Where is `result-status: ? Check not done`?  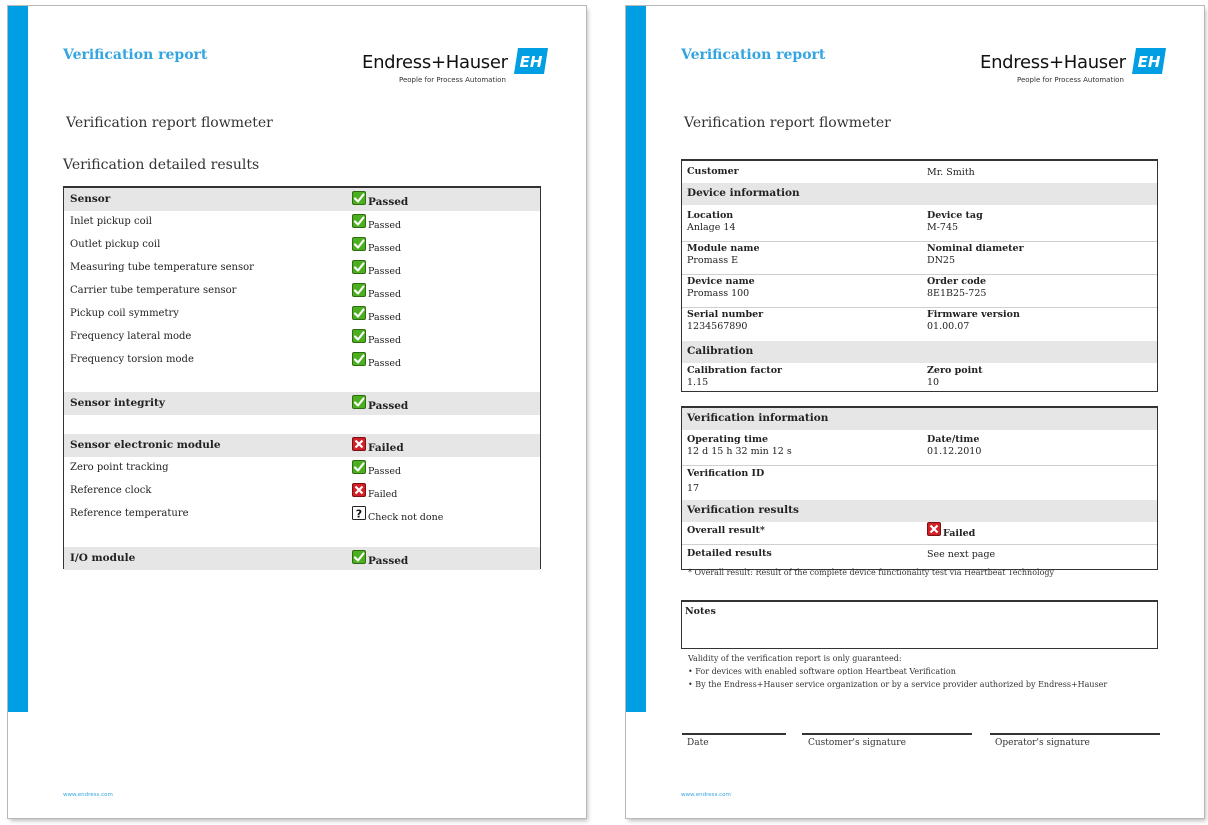
result-status: ? Check not done is located at coordinates (398, 514).